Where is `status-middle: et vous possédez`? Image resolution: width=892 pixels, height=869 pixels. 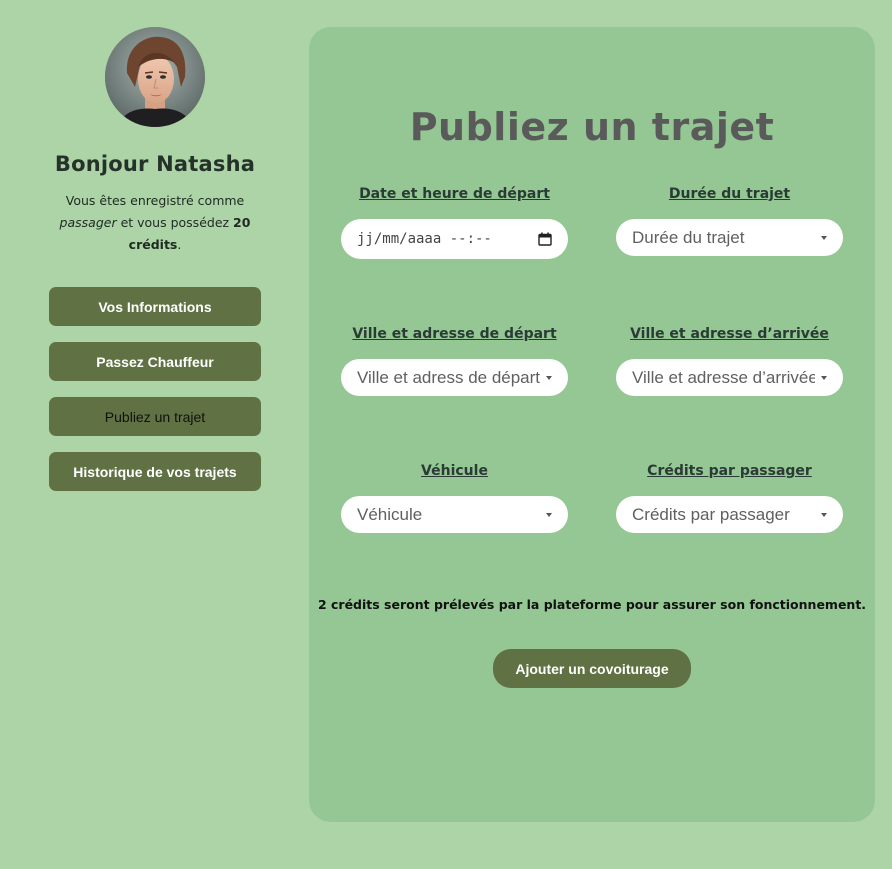
status-middle: et vous possédez is located at coordinates (175, 222).